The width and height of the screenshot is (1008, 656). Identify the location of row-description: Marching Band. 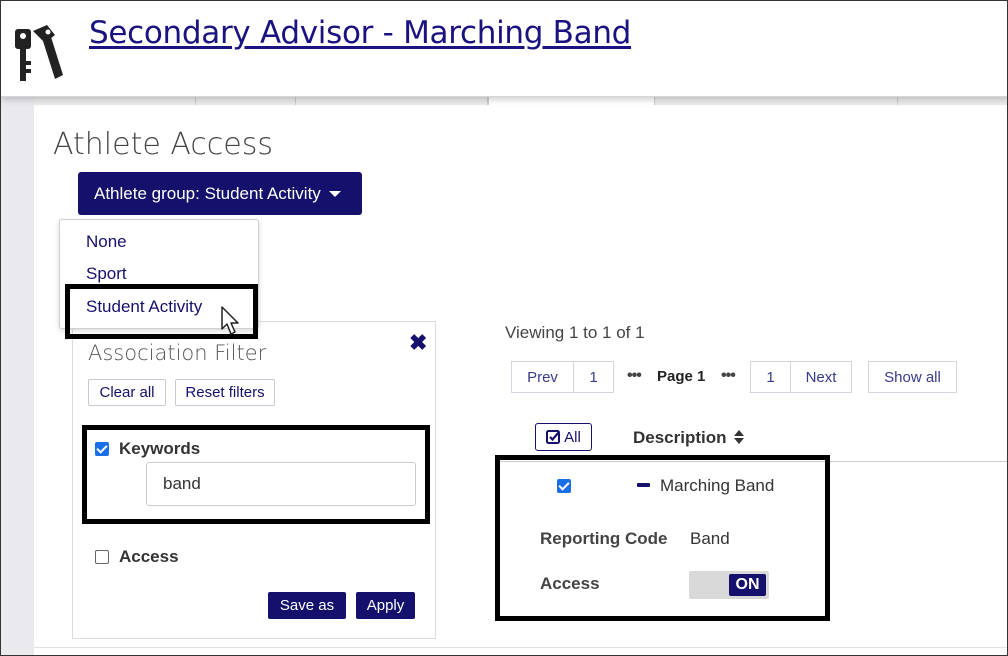
(717, 485).